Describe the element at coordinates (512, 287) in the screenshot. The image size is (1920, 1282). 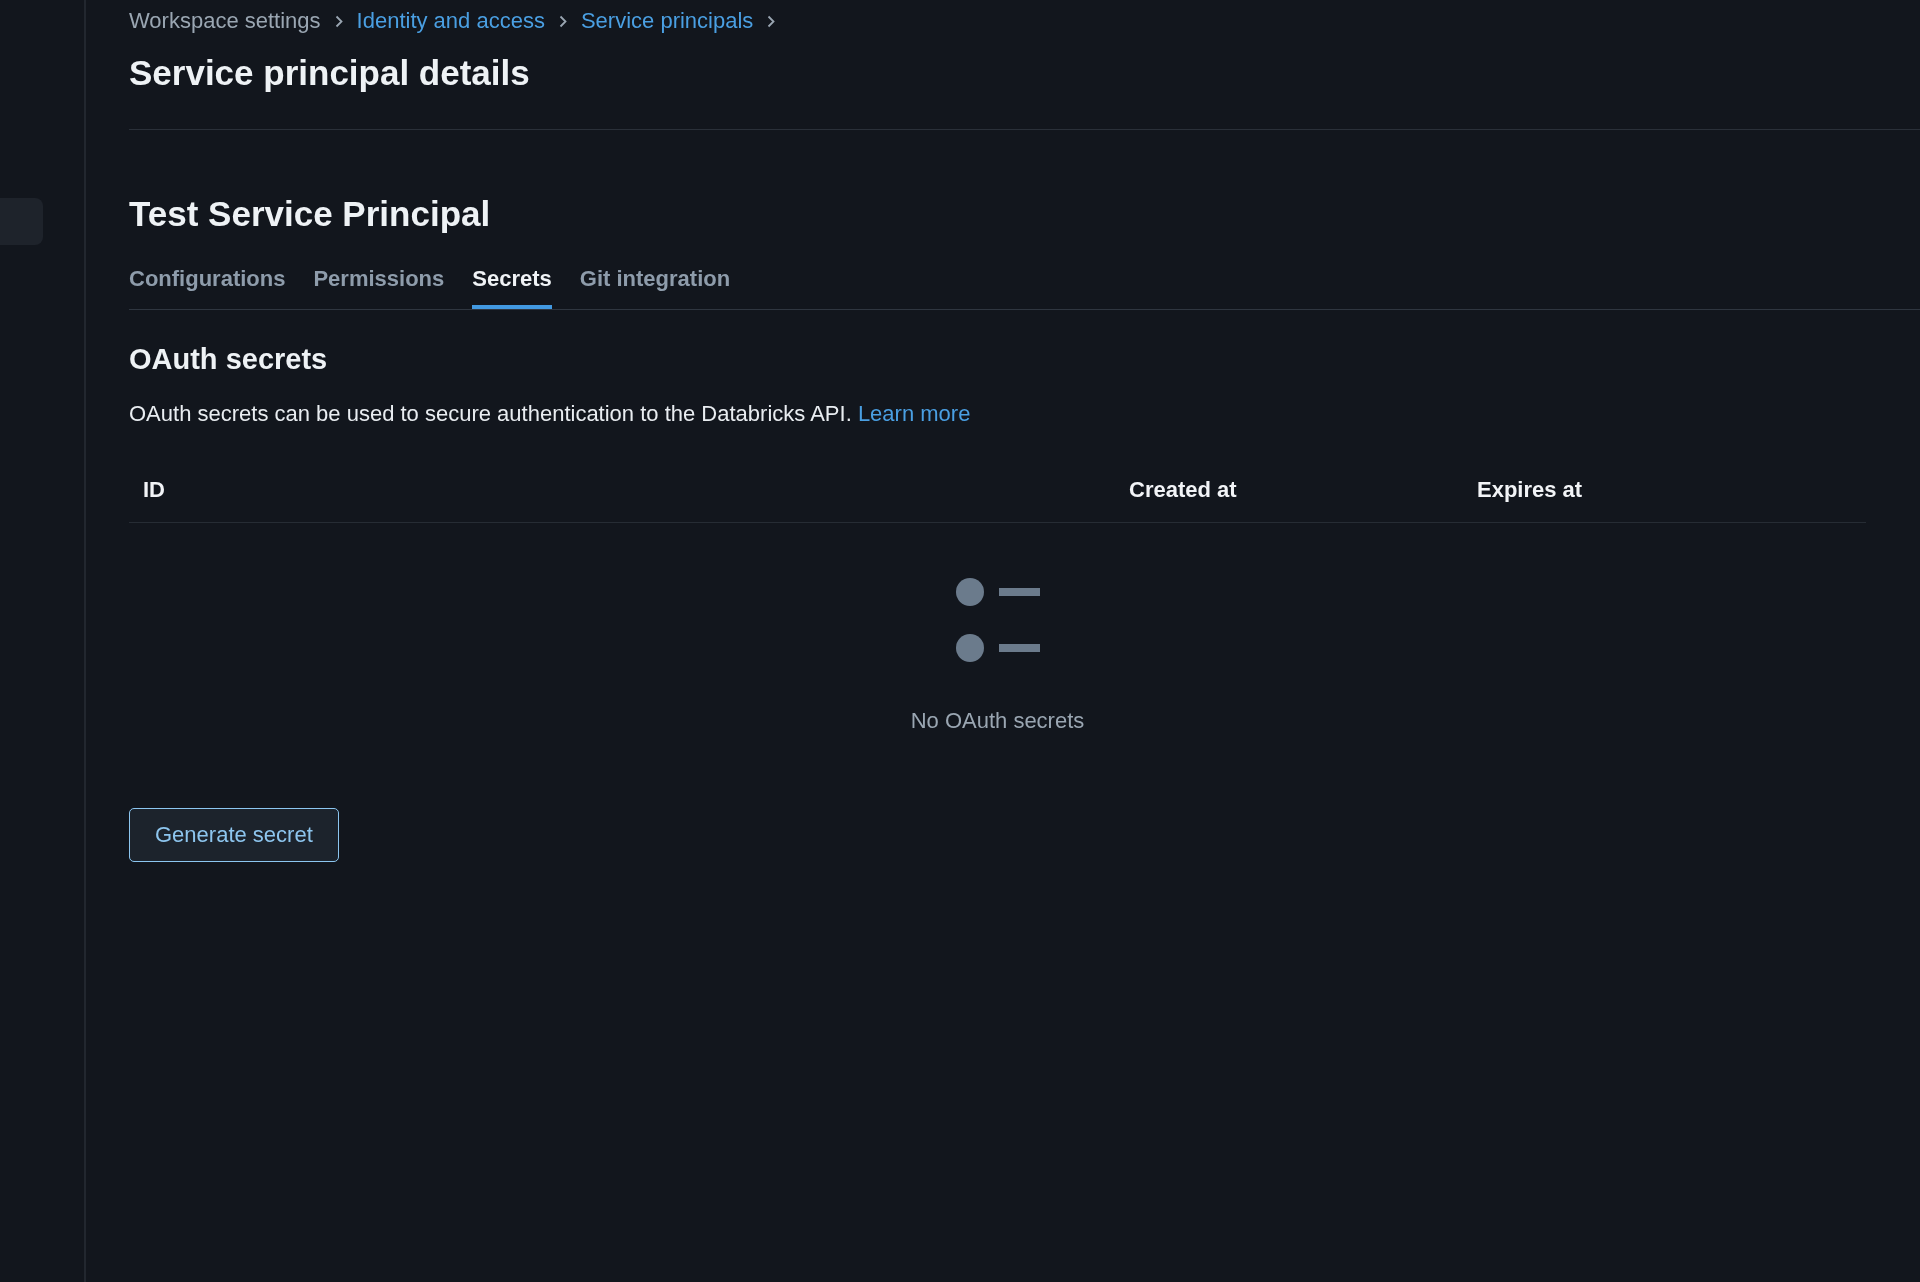
I see `tab: Secrets` at that location.